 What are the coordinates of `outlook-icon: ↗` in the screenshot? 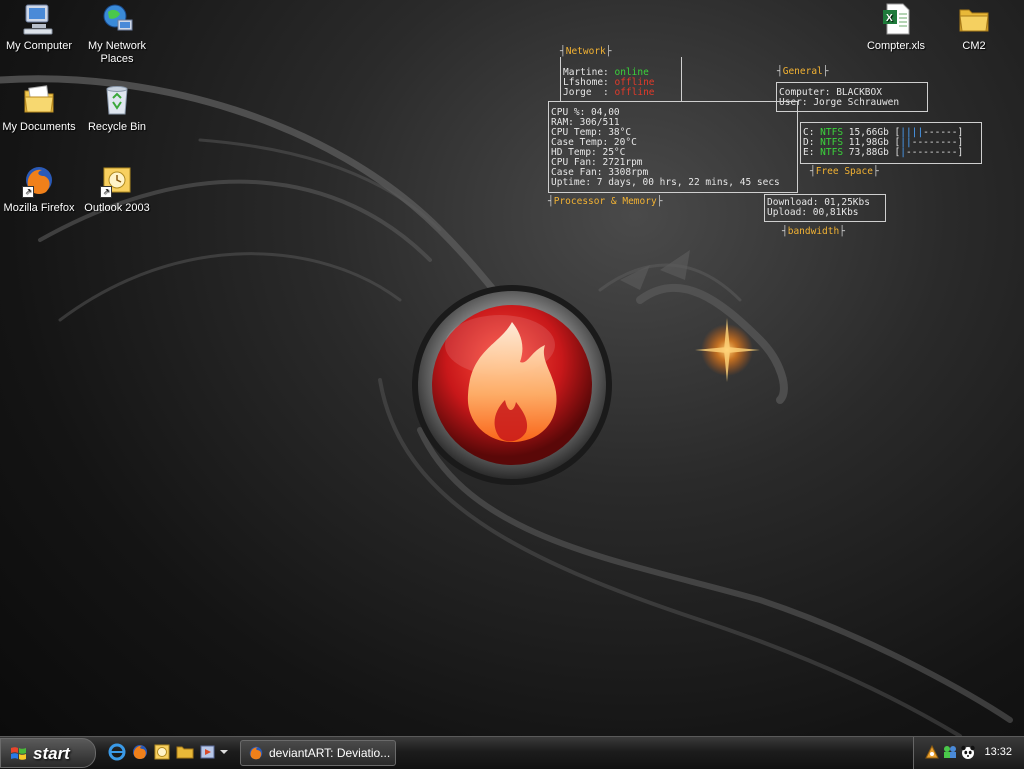 It's located at (117, 181).